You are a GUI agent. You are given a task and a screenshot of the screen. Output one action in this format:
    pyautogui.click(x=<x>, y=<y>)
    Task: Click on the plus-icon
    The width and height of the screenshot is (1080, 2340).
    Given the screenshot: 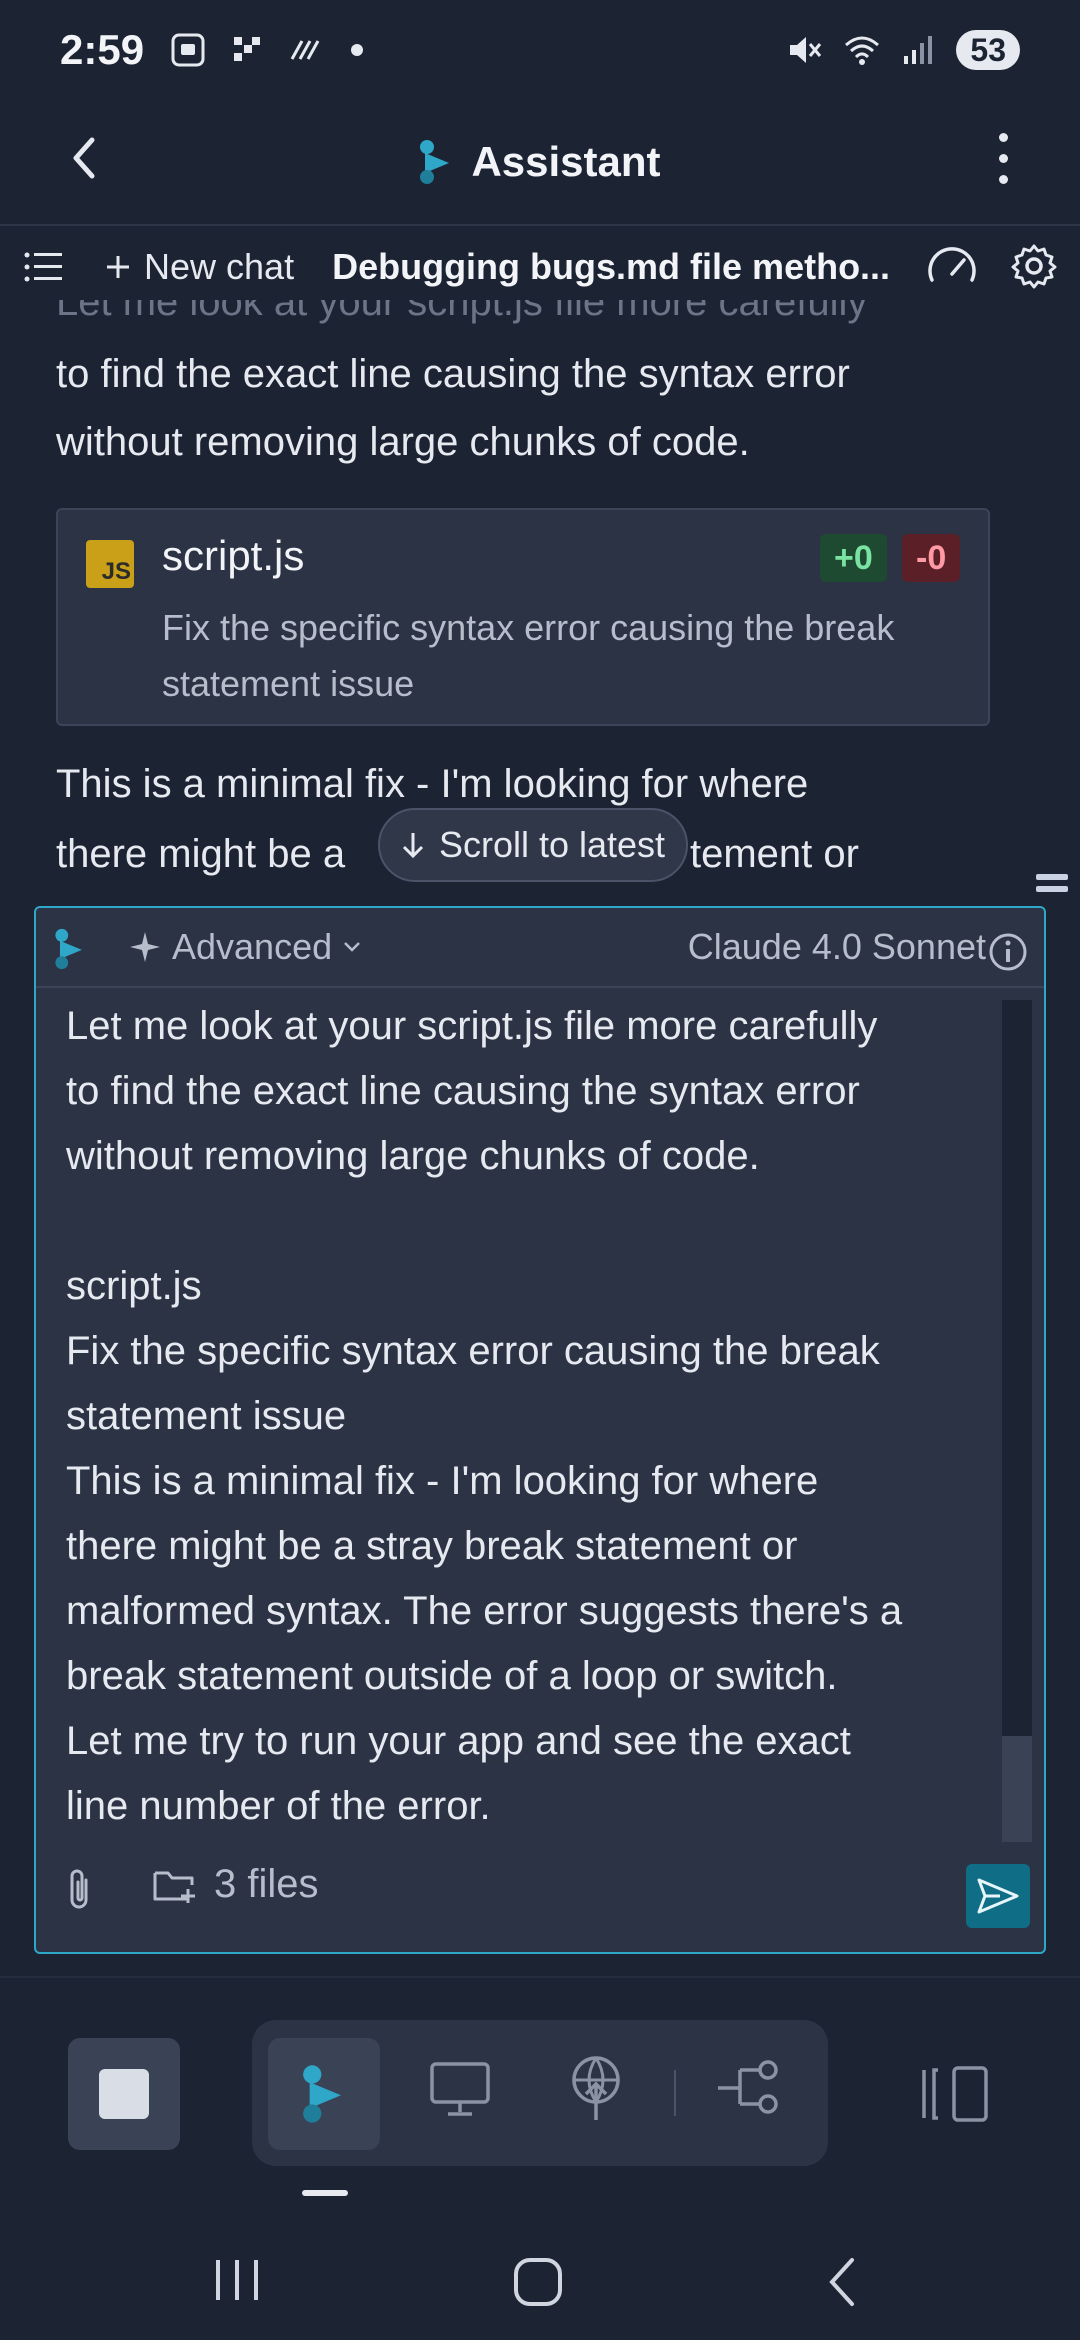 What is the action you would take?
    pyautogui.click(x=118, y=267)
    